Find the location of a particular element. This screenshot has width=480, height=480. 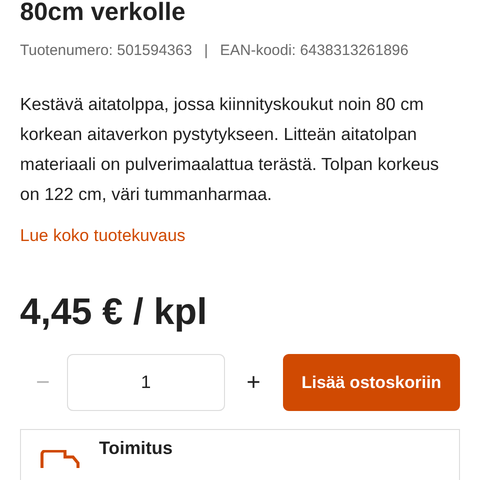

quantity-field: 1 is located at coordinates (146, 382).